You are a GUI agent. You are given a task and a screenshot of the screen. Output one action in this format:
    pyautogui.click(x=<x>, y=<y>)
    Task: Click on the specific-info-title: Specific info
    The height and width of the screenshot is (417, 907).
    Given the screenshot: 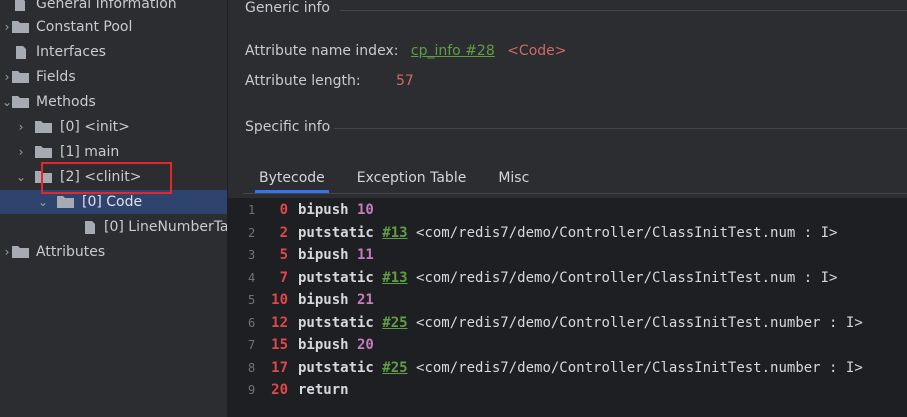 What is the action you would take?
    pyautogui.click(x=288, y=127)
    